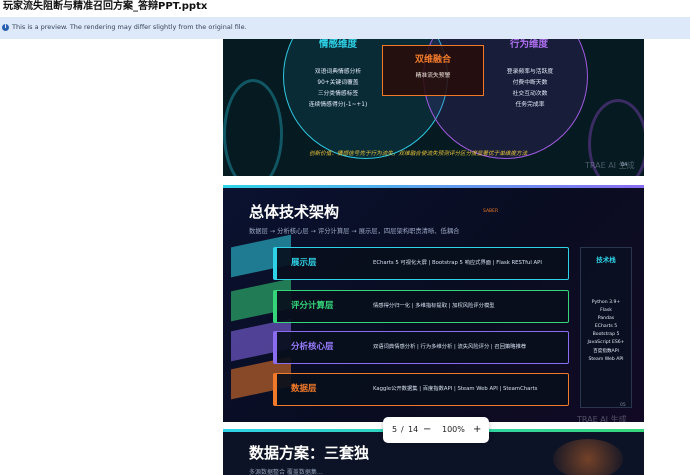  I want to click on page-zoom-toolbar: 5 / 14 − 100% +, so click(436, 430).